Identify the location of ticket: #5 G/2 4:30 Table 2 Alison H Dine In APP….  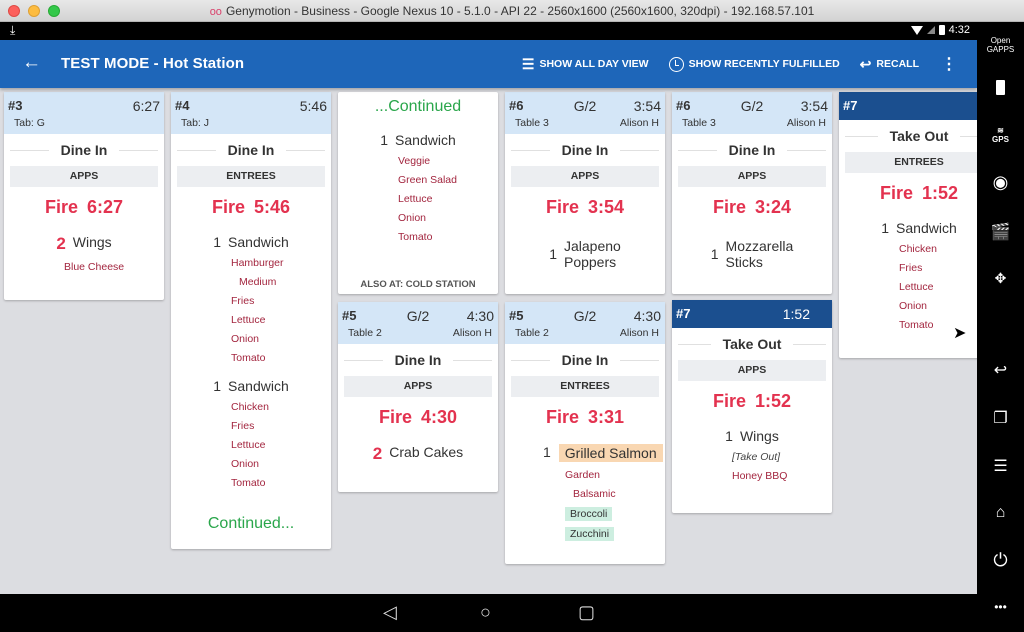
(418, 397).